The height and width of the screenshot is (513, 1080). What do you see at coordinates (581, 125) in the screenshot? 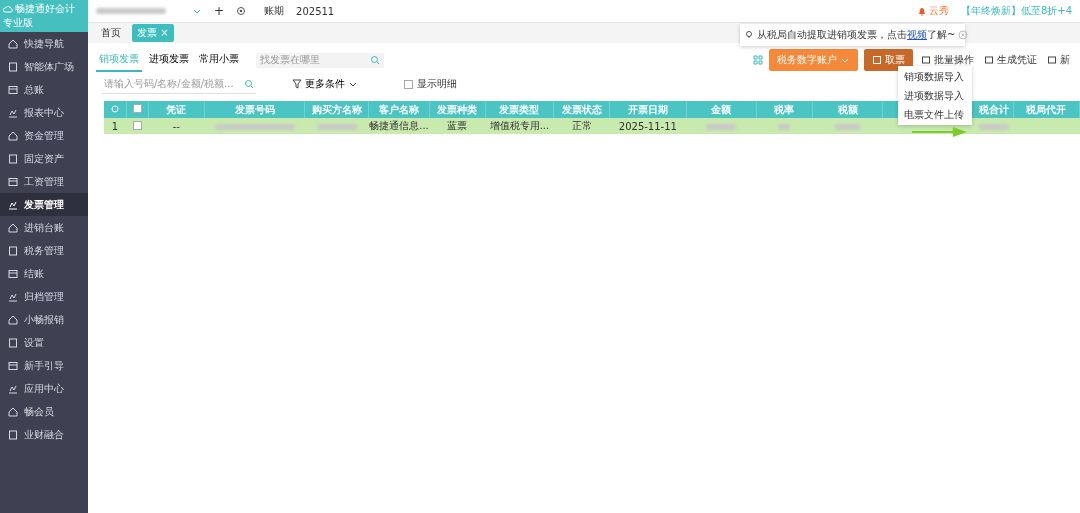
I see `table-cell: 正常` at bounding box center [581, 125].